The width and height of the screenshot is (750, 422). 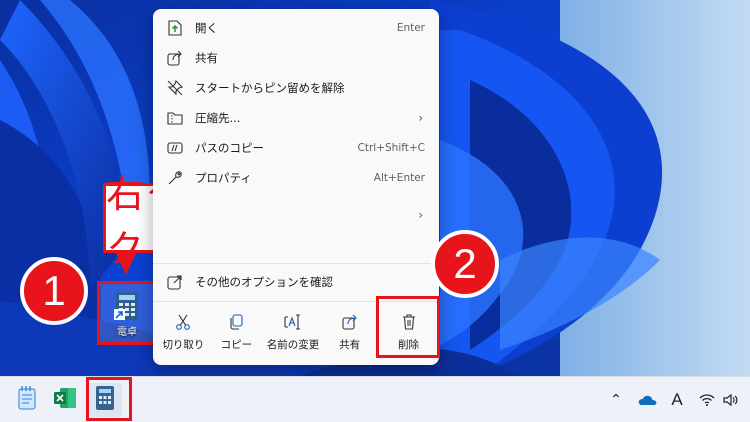 I want to click on menu-item-label: 共有, so click(x=206, y=58).